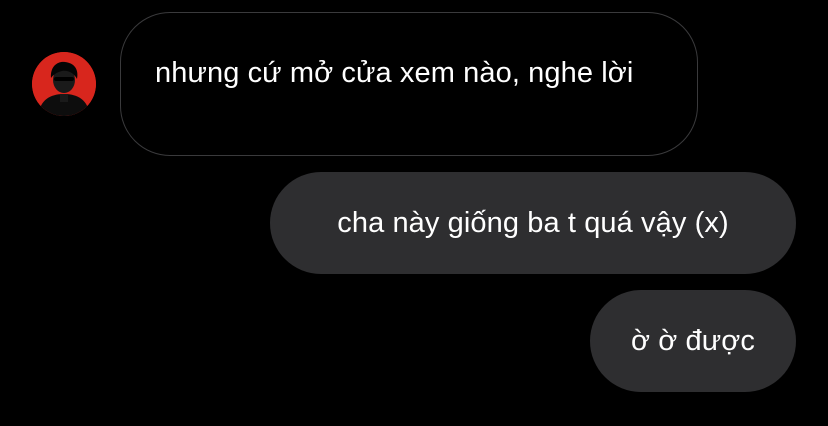 The width and height of the screenshot is (828, 426). Describe the element at coordinates (394, 73) in the screenshot. I see `message-text: nhưng cứ mở cửa xem nào, nghe lời` at that location.